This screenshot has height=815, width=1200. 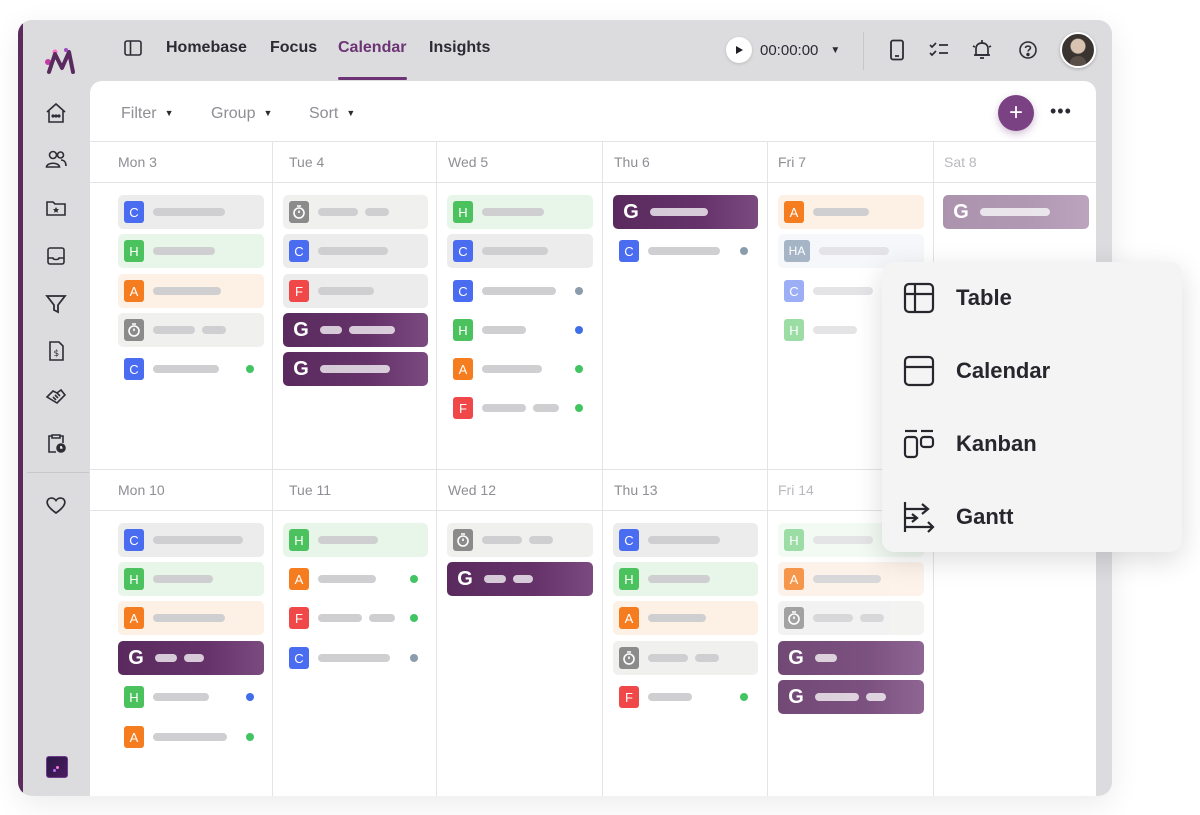 What do you see at coordinates (897, 50) in the screenshot?
I see `mobile-device-icon` at bounding box center [897, 50].